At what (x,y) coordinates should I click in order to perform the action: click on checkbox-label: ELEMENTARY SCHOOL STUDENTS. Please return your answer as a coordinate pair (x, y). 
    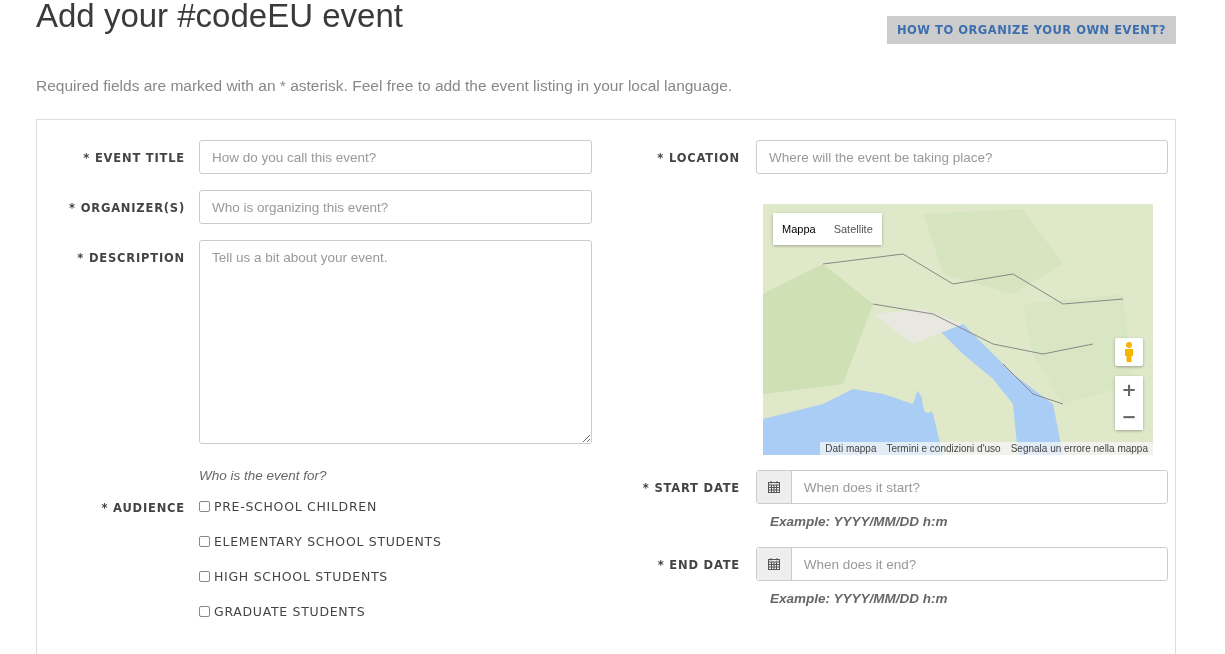
    Looking at the image, I should click on (328, 541).